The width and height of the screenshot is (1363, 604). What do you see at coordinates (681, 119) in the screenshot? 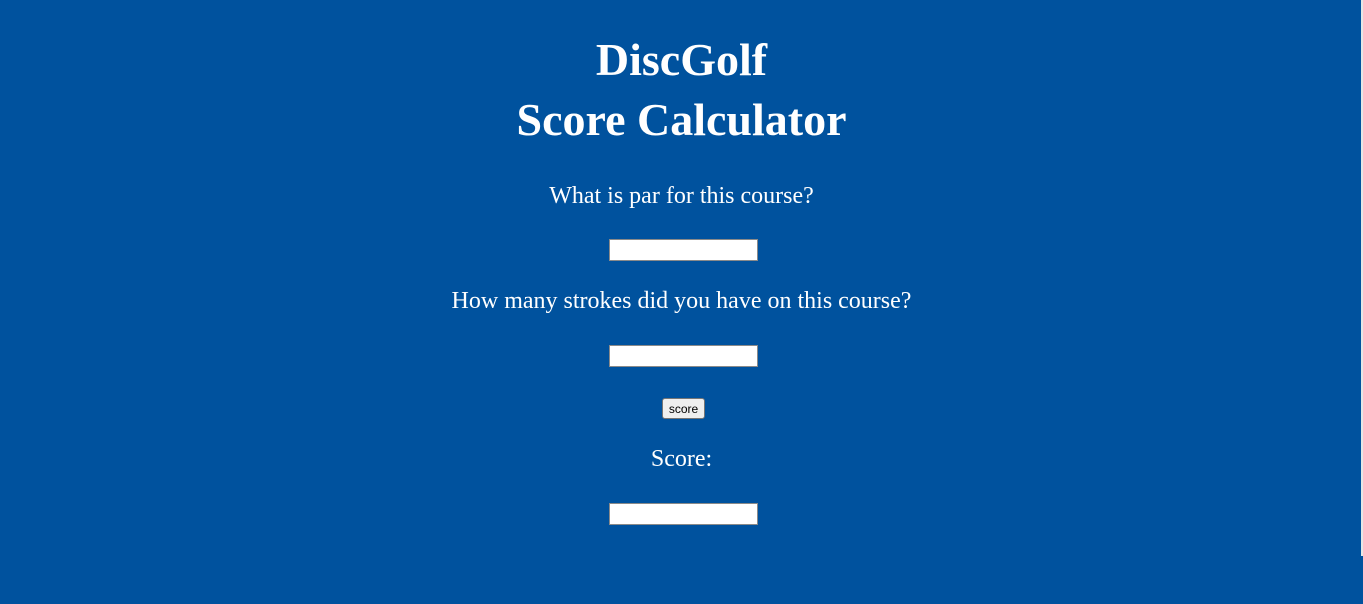
I see `page-title-line-2: Score Calculator` at bounding box center [681, 119].